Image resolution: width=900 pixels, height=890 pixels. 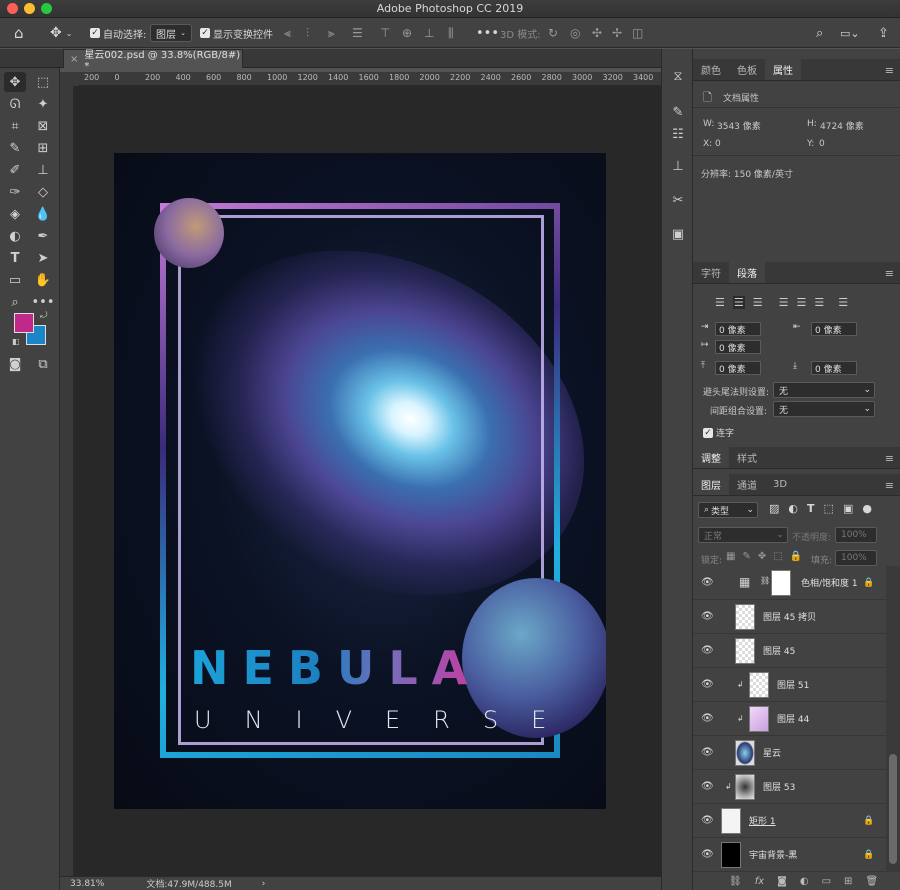 What do you see at coordinates (67, 481) in the screenshot?
I see `vertical-ruler` at bounding box center [67, 481].